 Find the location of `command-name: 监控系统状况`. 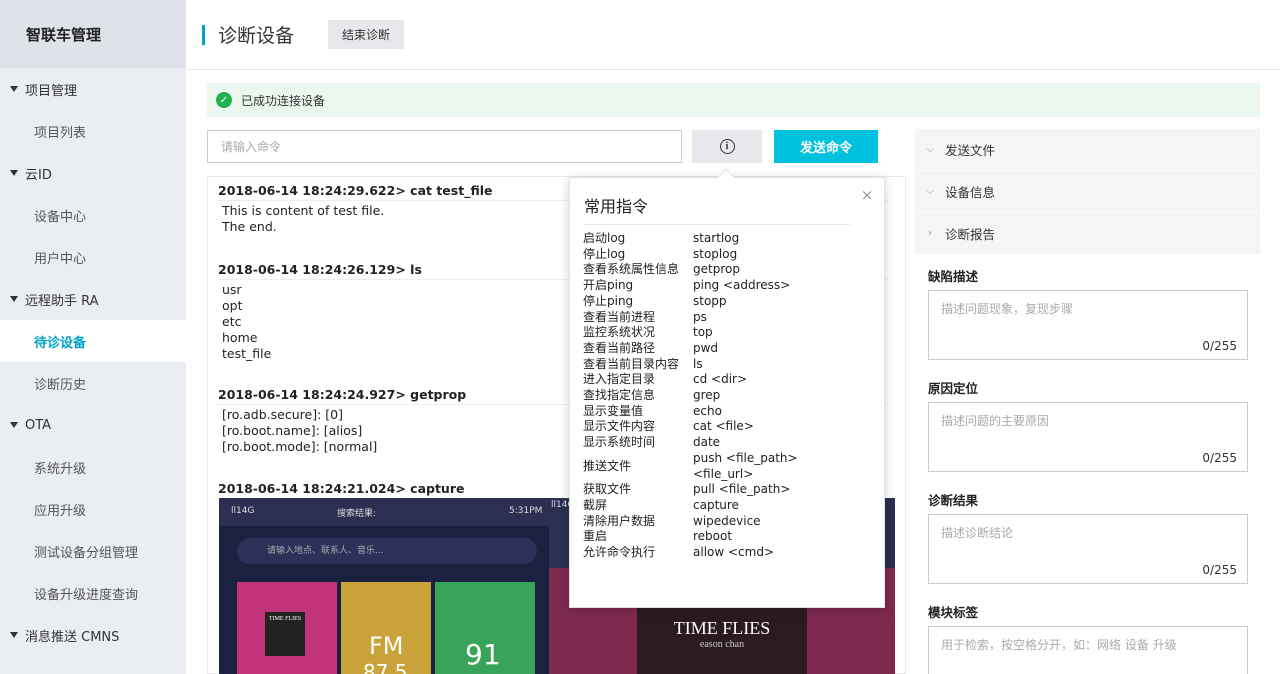

command-name: 监控系统状况 is located at coordinates (619, 332).